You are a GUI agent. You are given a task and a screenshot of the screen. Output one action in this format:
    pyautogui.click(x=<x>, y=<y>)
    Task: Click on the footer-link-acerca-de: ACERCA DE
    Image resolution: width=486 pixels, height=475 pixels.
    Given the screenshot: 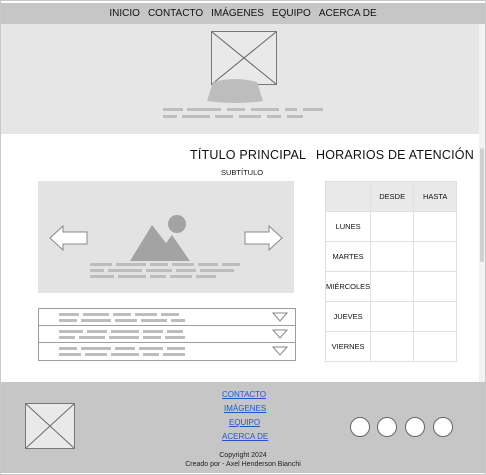 What is the action you would take?
    pyautogui.click(x=245, y=436)
    